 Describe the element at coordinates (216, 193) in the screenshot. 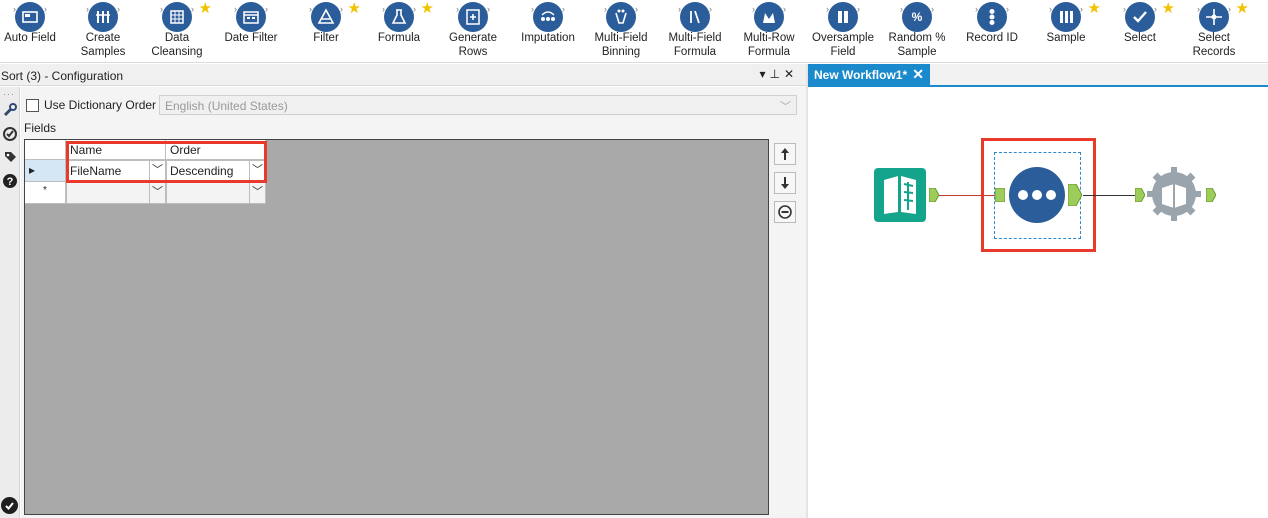

I see `new-sort-order-select: ﹀` at that location.